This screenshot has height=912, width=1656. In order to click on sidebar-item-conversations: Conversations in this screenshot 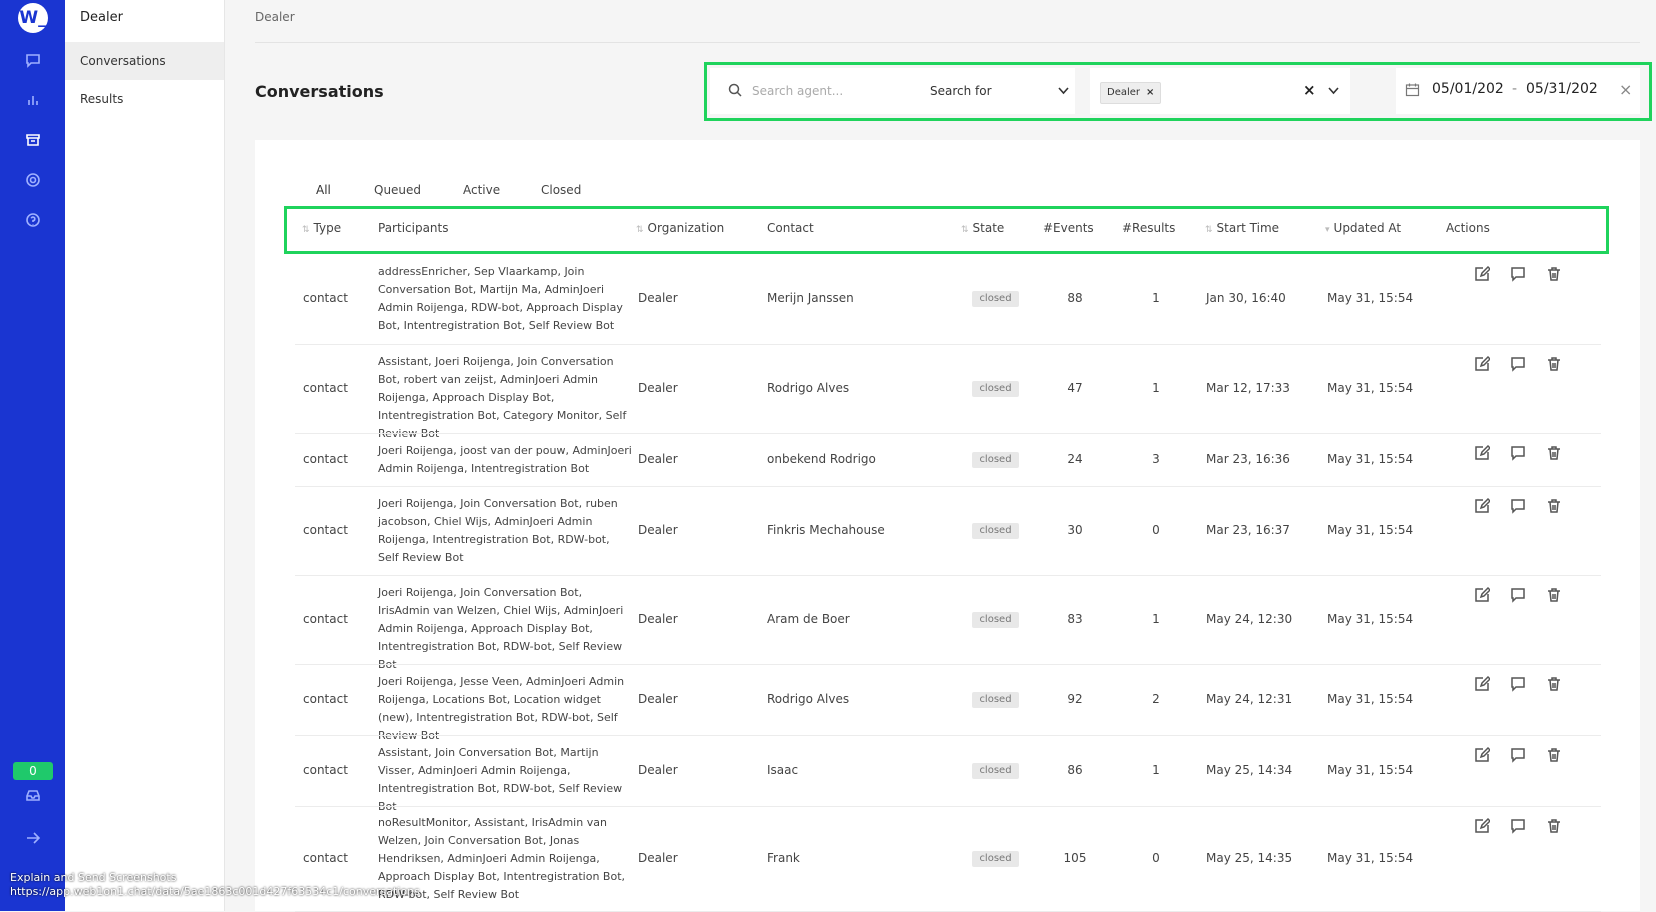, I will do `click(144, 61)`.